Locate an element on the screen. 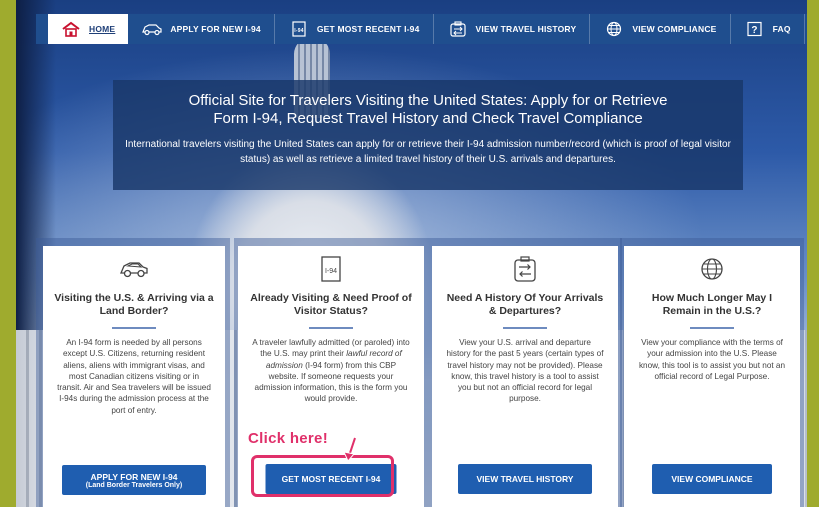 The image size is (819, 507). button-label: VIEW TRAVEL HISTORY is located at coordinates (525, 479).